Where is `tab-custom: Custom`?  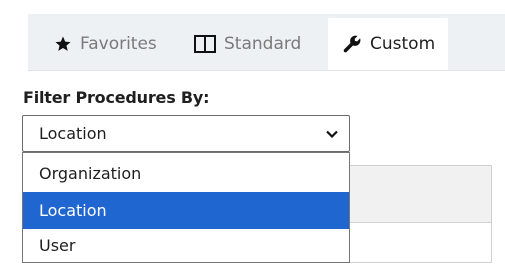
tab-custom: Custom is located at coordinates (388, 44).